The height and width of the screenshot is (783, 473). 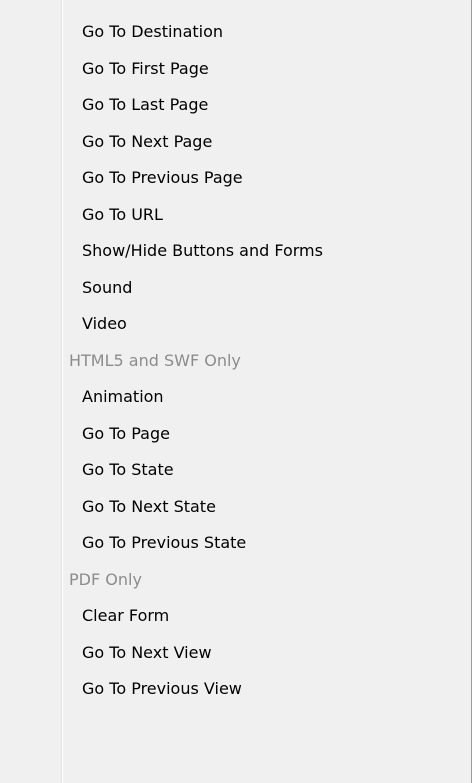 I want to click on menu-item-go-to-url: Go To URL, so click(x=235, y=215).